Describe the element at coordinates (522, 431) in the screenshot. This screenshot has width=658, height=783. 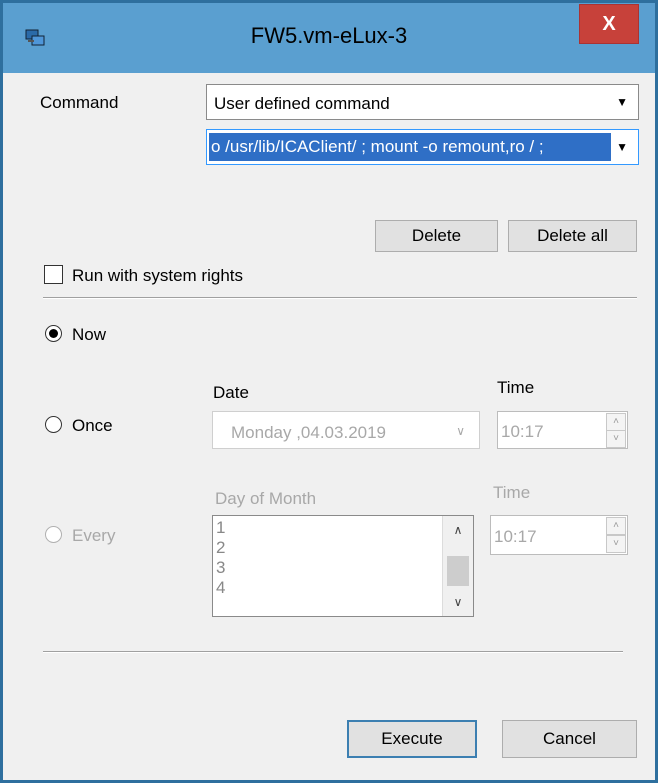
I see `time-value: 10:17` at that location.